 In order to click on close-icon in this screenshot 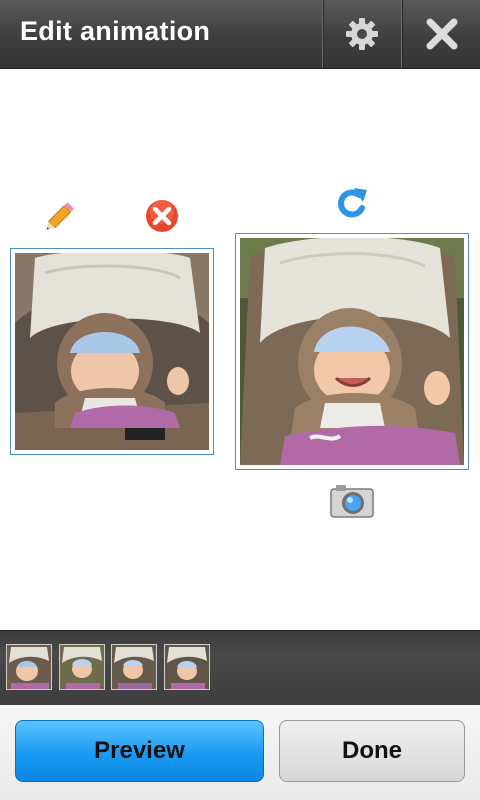, I will do `click(441, 34)`.